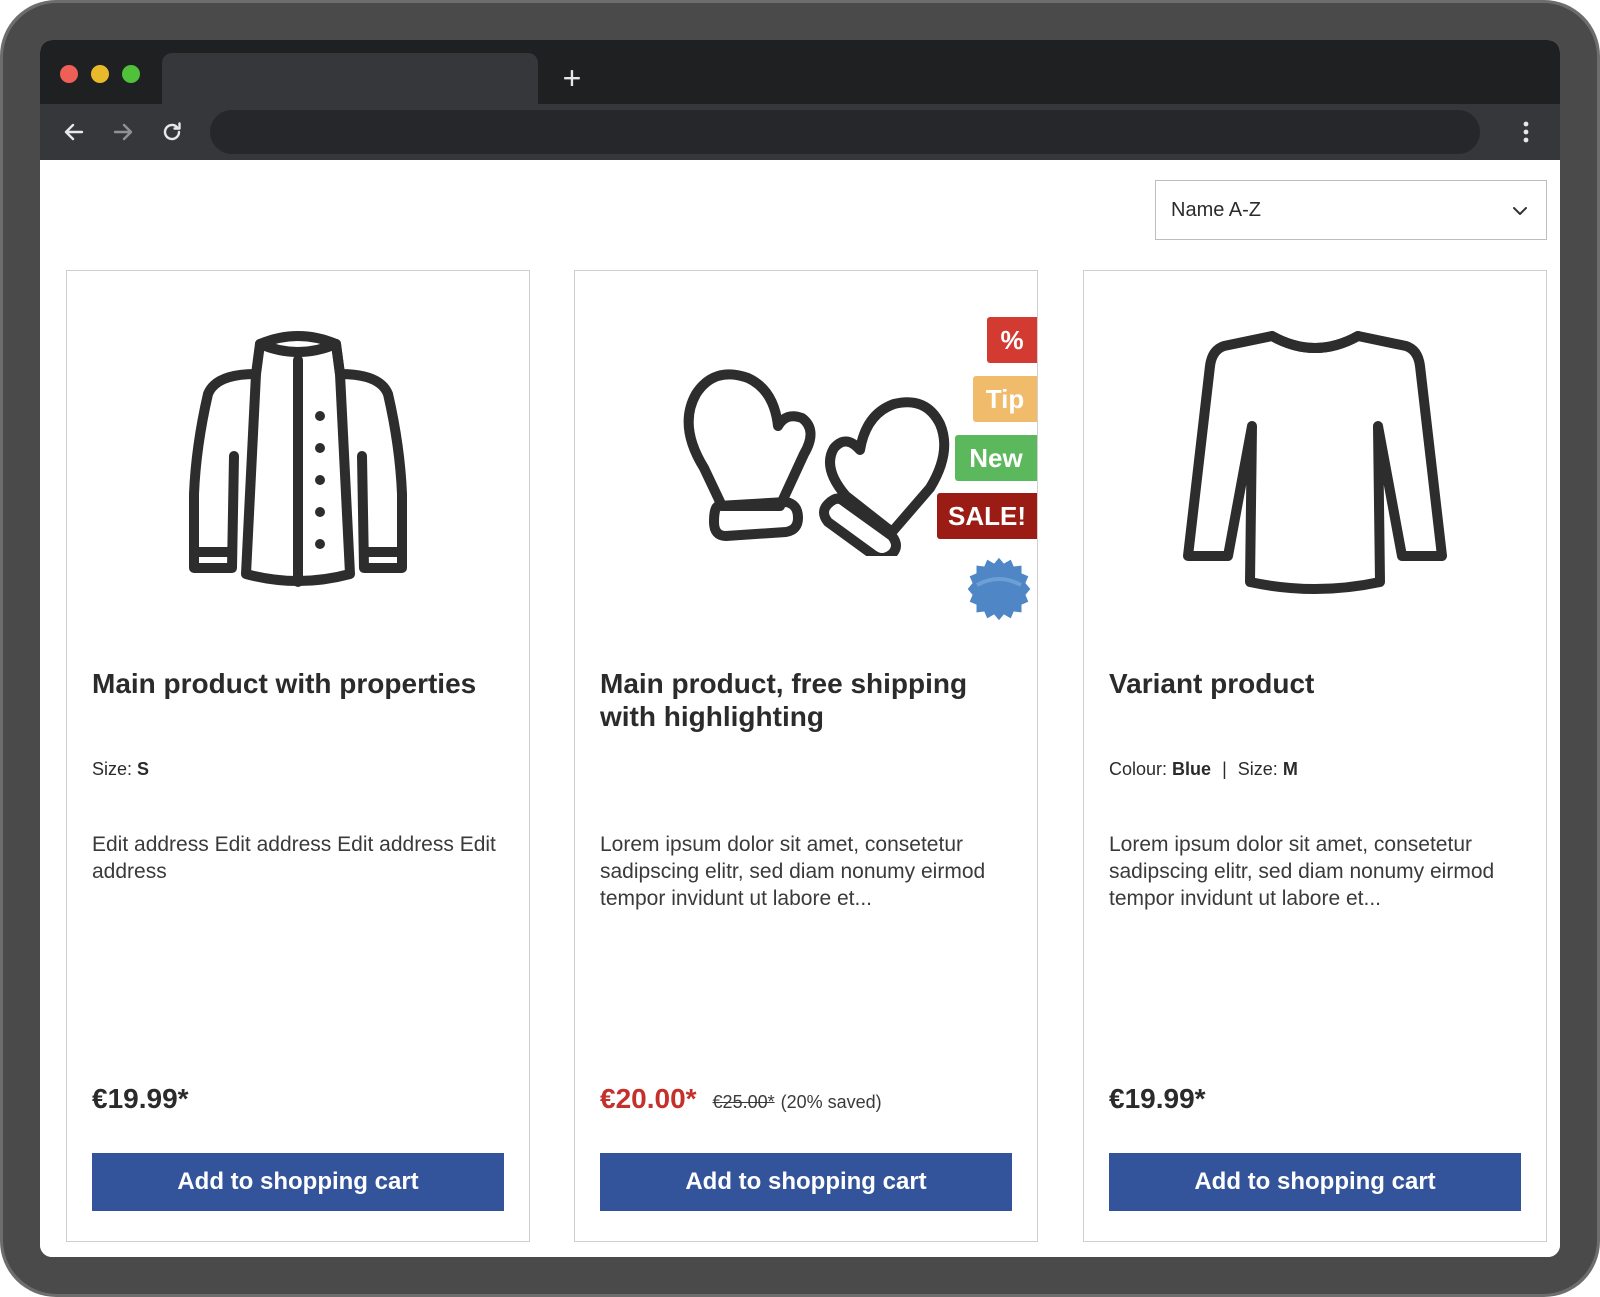 This screenshot has height=1297, width=1600. I want to click on kebab-menu-icon, so click(1526, 132).